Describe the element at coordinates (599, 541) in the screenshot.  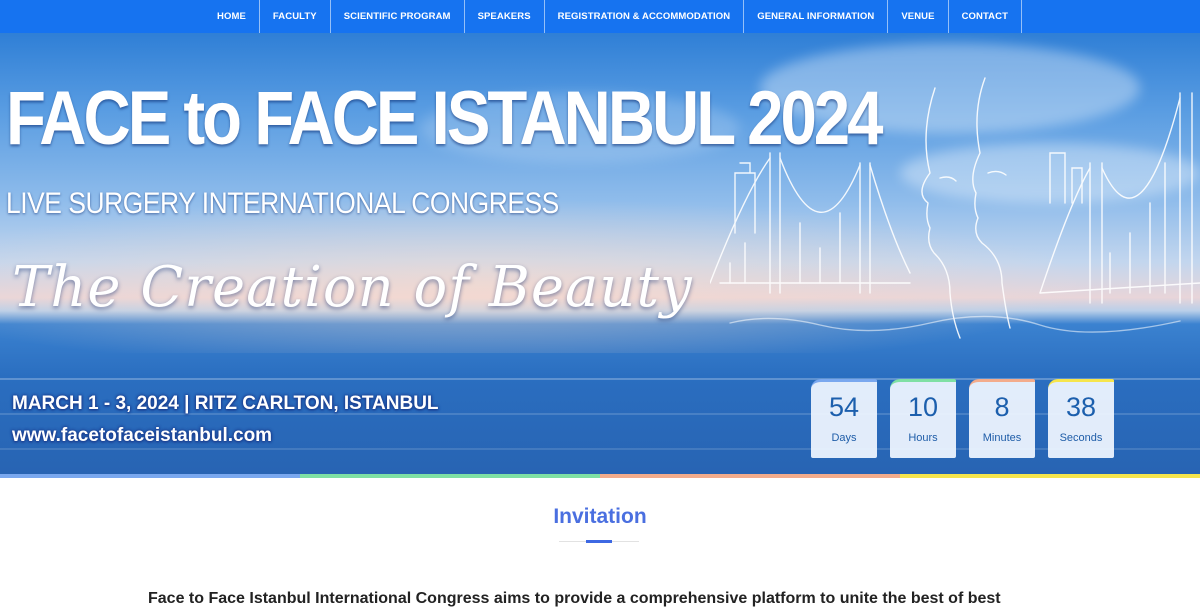
I see `heading-accent` at that location.